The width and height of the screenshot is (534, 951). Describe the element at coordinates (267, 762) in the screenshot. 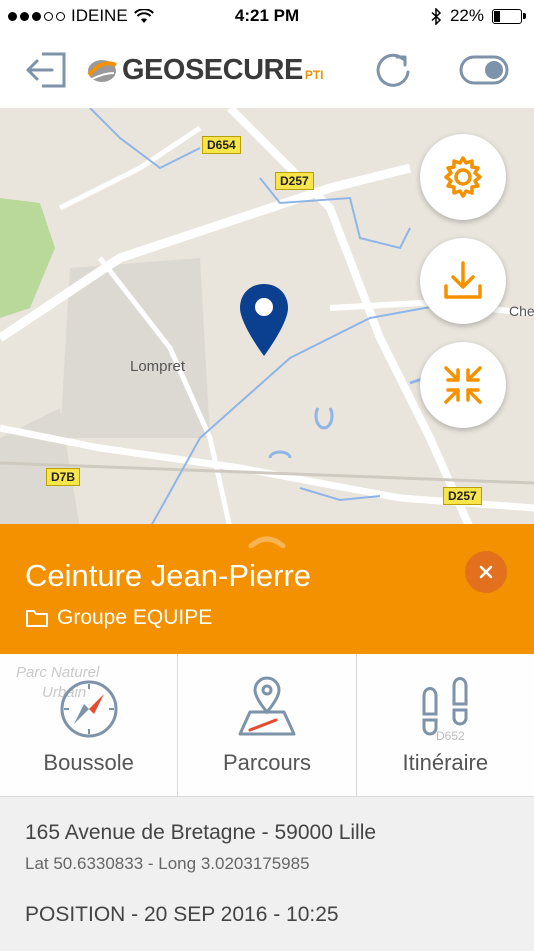

I see `route-history-label: Parcours` at that location.